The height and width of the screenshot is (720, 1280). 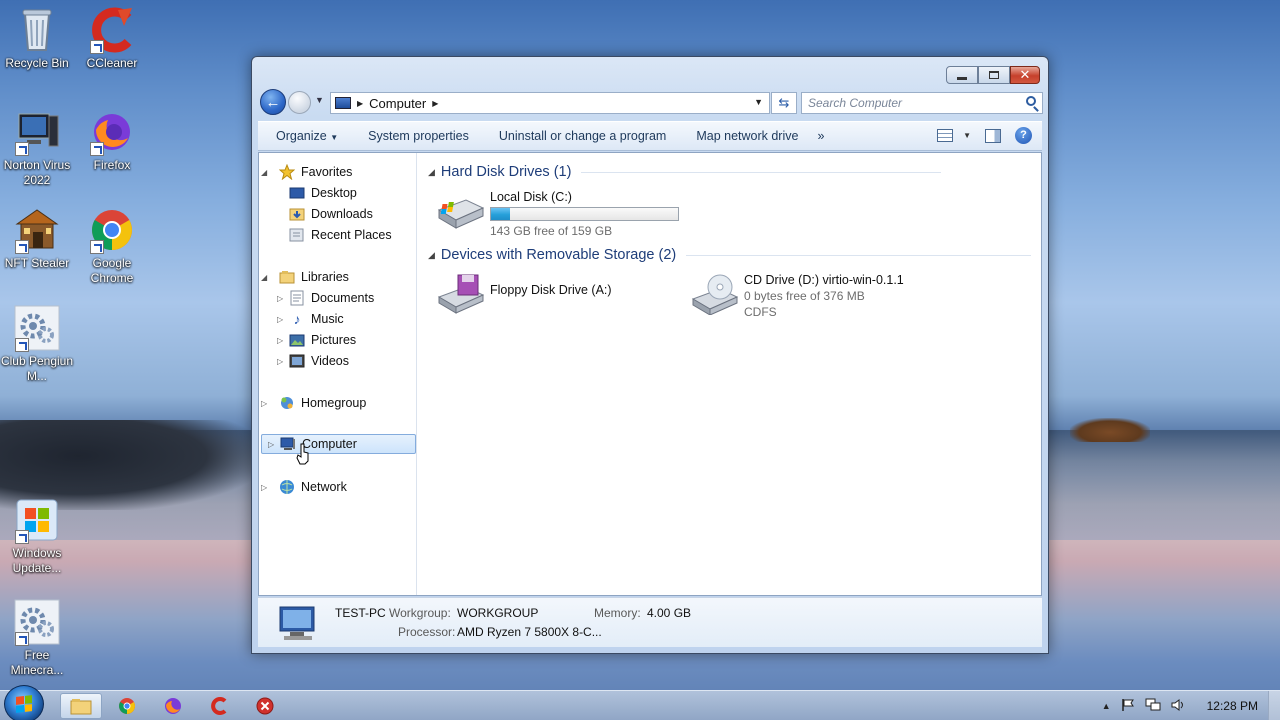 I want to click on action-center-flag-icon, so click(x=1128, y=706).